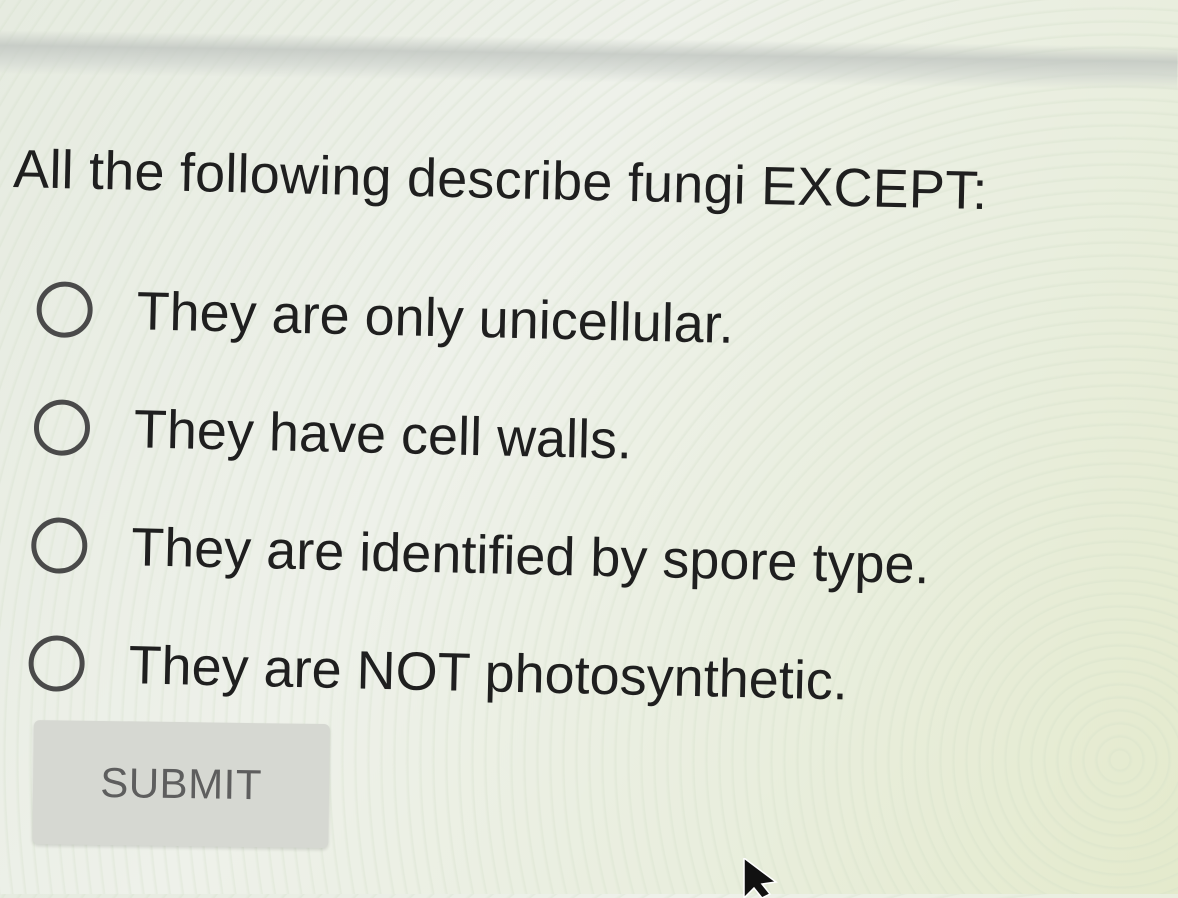  I want to click on mouse-pointer-icon, so click(760, 878).